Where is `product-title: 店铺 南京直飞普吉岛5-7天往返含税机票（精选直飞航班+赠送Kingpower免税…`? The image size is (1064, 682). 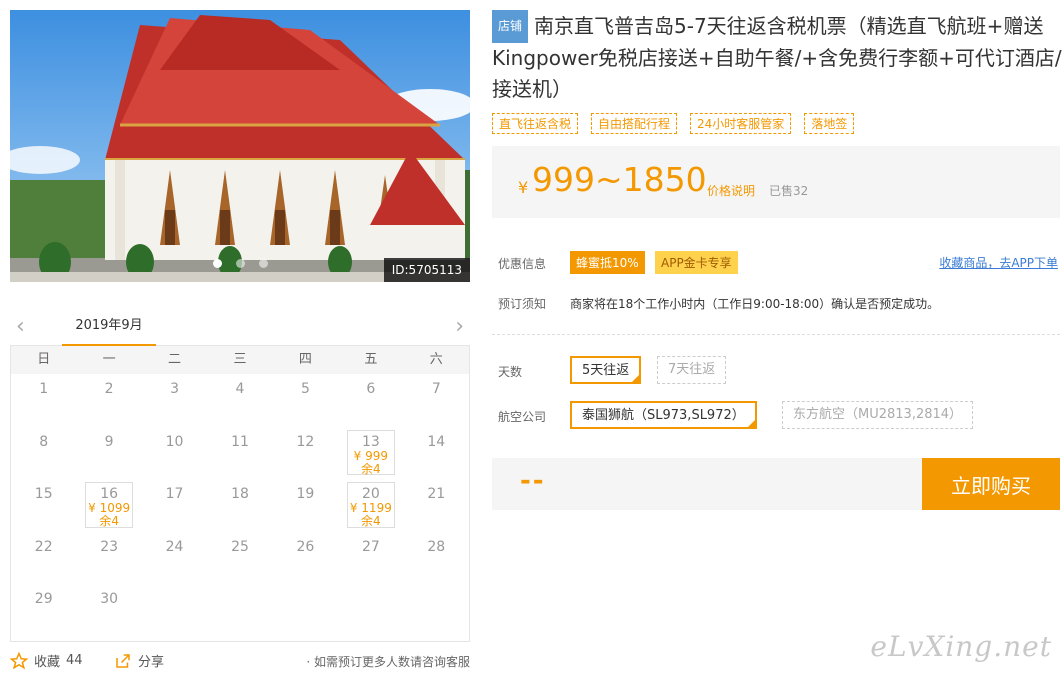
product-title: 店铺 南京直飞普吉岛5-7天往返含税机票（精选直飞航班+赠送Kingpower免税… is located at coordinates (777, 57).